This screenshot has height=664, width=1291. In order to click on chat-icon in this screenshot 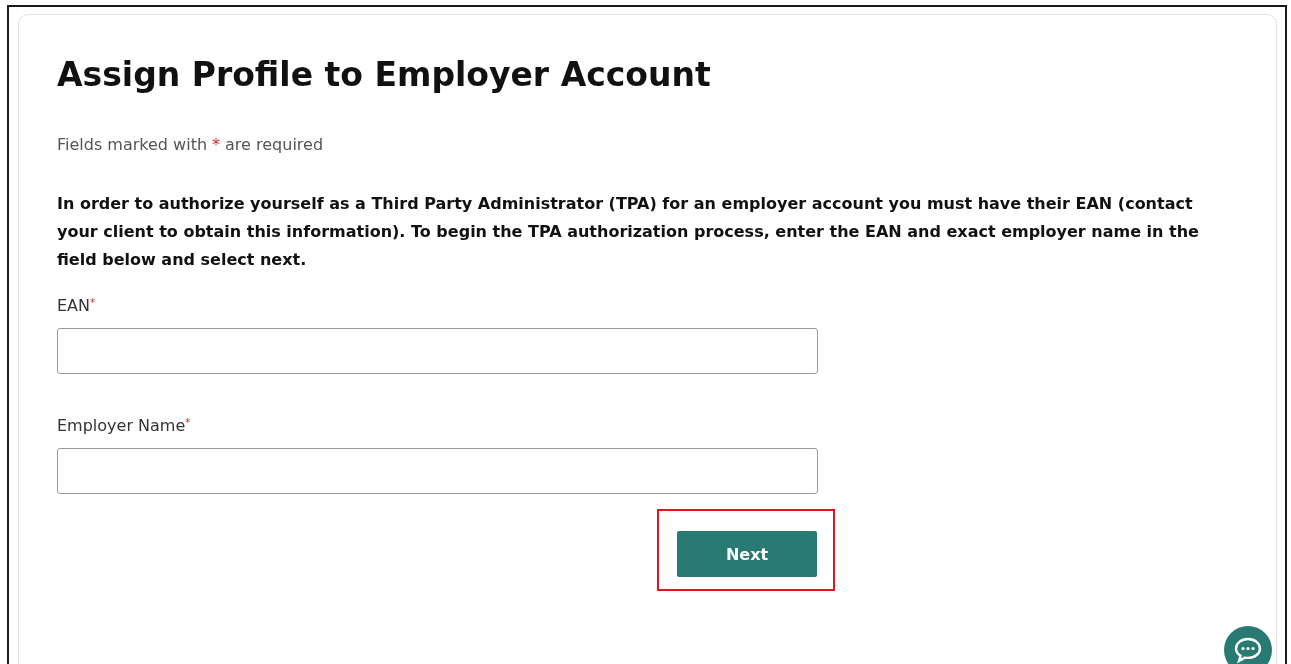, I will do `click(1248, 650)`.